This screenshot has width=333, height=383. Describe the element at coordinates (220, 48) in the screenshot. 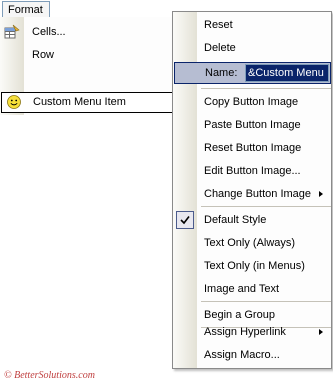

I see `ctx-delete-label: Delete` at that location.